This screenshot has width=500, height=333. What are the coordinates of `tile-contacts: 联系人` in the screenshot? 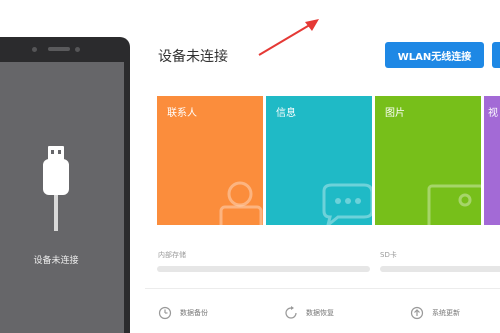 It's located at (210, 160).